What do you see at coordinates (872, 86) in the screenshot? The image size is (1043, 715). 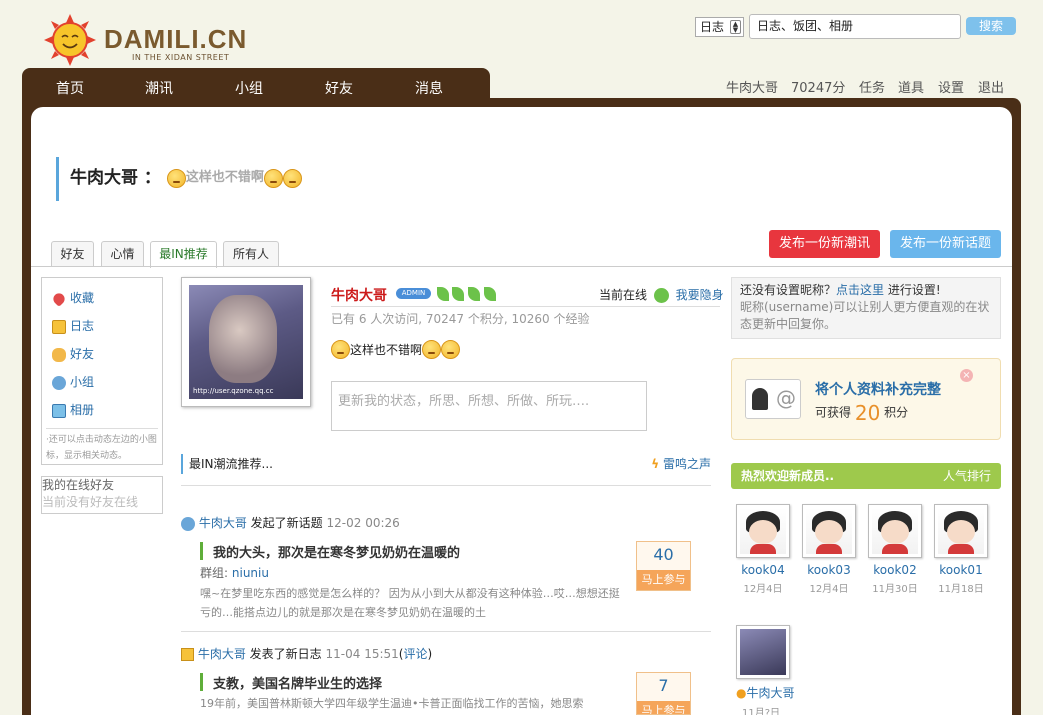 I see `tasks-link: 任务` at bounding box center [872, 86].